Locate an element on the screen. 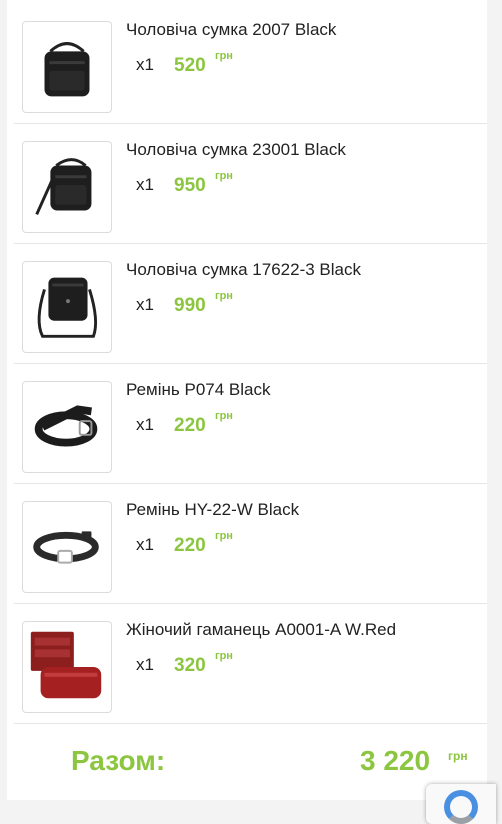 The height and width of the screenshot is (824, 502). total-currency: грн is located at coordinates (458, 756).